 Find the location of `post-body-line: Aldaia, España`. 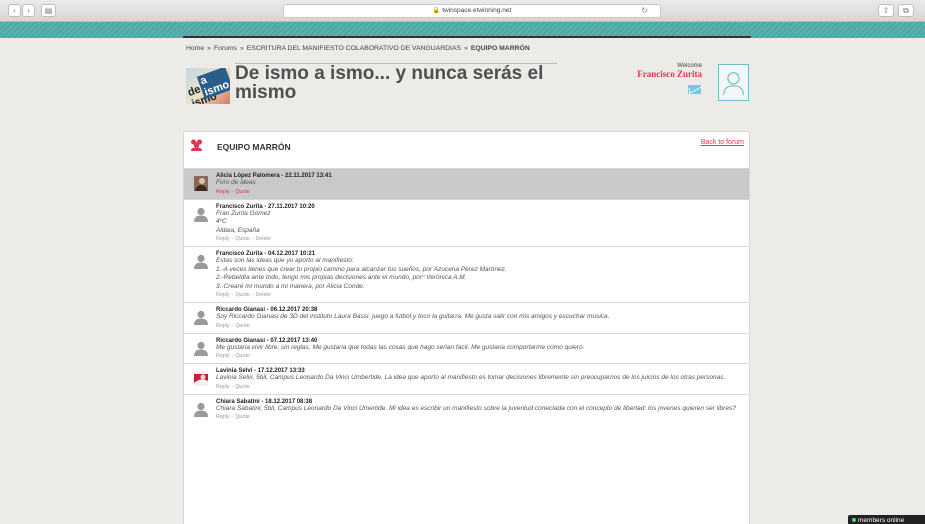

post-body-line: Aldaia, España is located at coordinates (238, 230).